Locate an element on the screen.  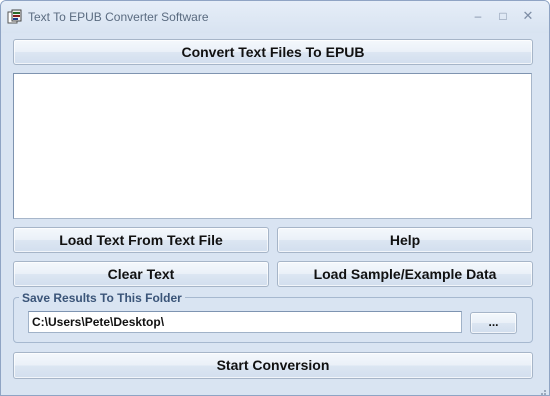
window-title: Text To EPUB Converter Software is located at coordinates (118, 17).